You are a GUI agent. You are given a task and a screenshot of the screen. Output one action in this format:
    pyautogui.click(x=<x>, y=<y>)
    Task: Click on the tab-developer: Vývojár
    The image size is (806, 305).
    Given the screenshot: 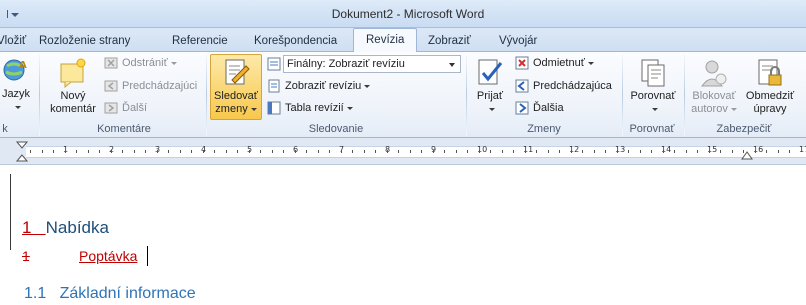 What is the action you would take?
    pyautogui.click(x=518, y=42)
    